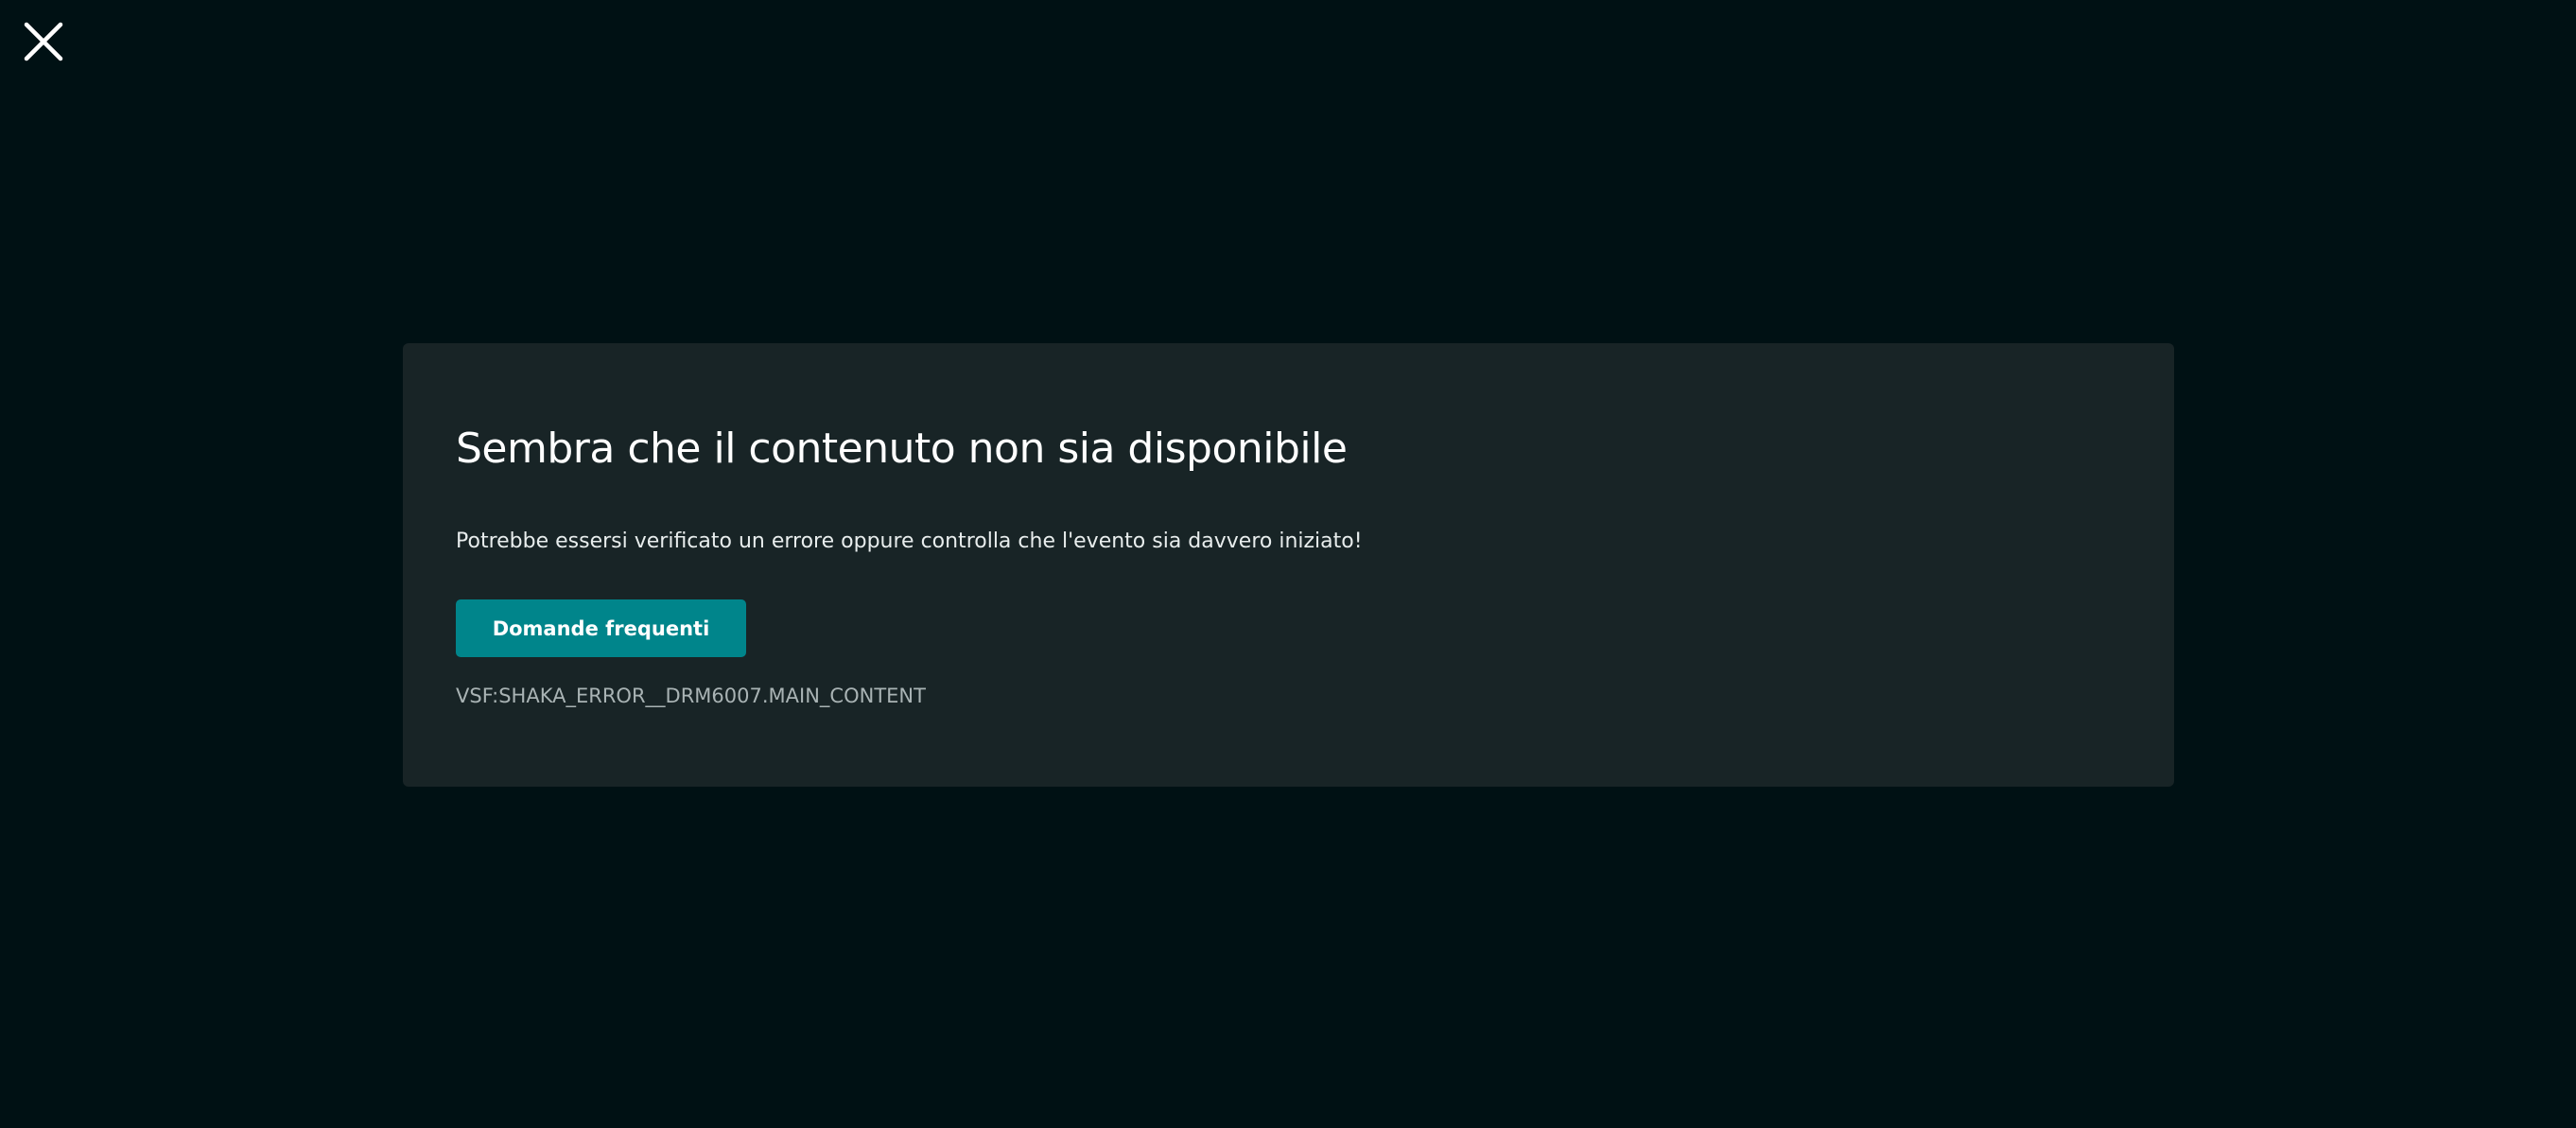  I want to click on error-code: VSF:SHAKA_ERROR__DRM6007.MAIN_CONTENT, so click(691, 696).